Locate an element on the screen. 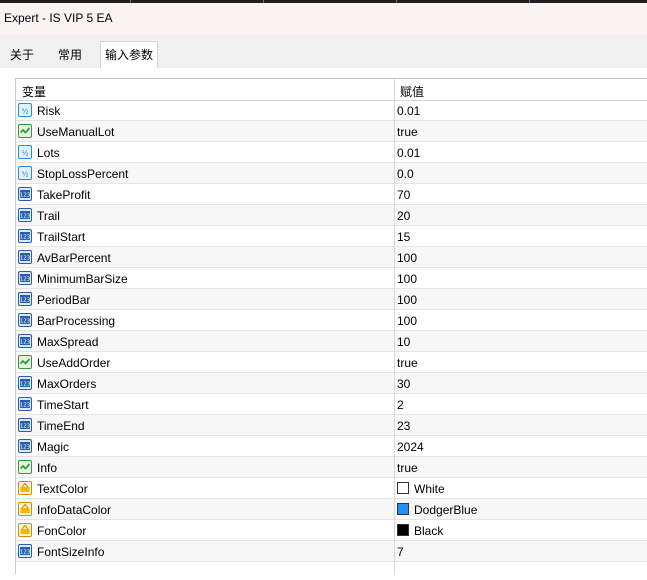 Image resolution: width=647 pixels, height=580 pixels. tab-inputs: 输入参数 is located at coordinates (129, 55).